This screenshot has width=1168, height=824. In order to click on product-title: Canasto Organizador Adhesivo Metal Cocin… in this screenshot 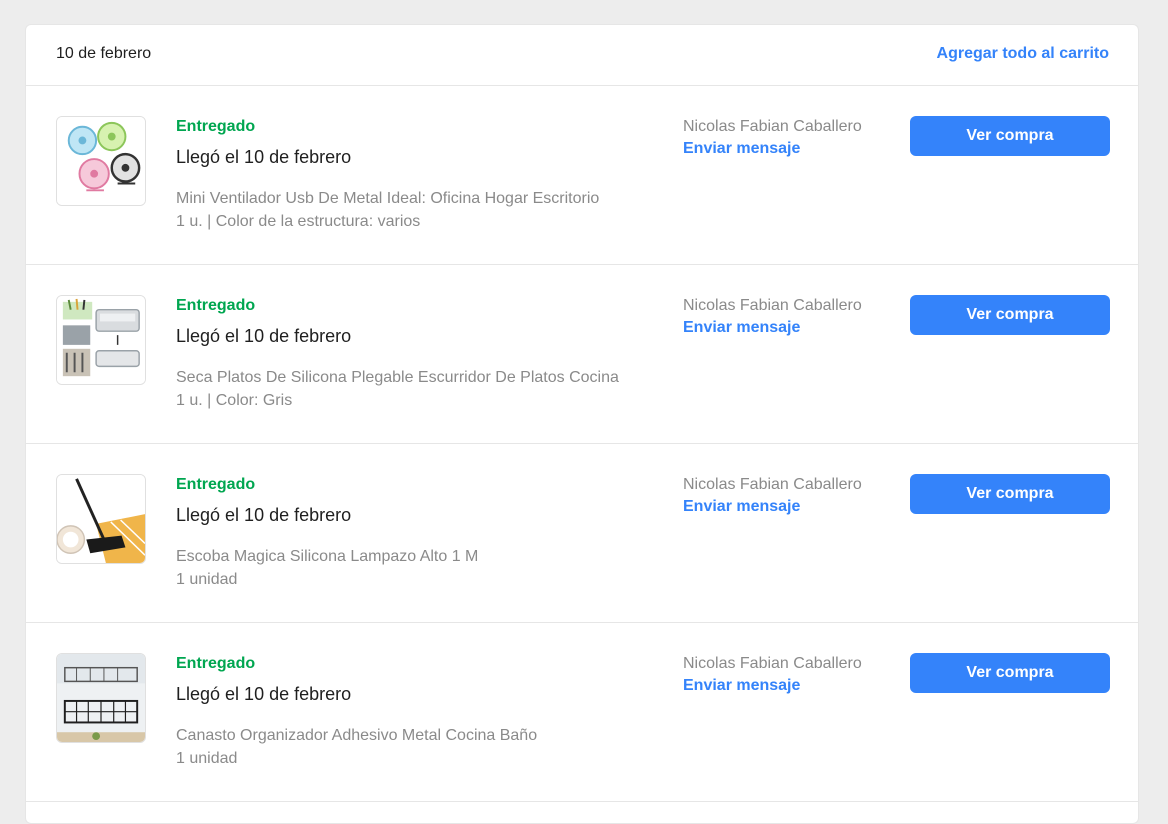, I will do `click(357, 735)`.